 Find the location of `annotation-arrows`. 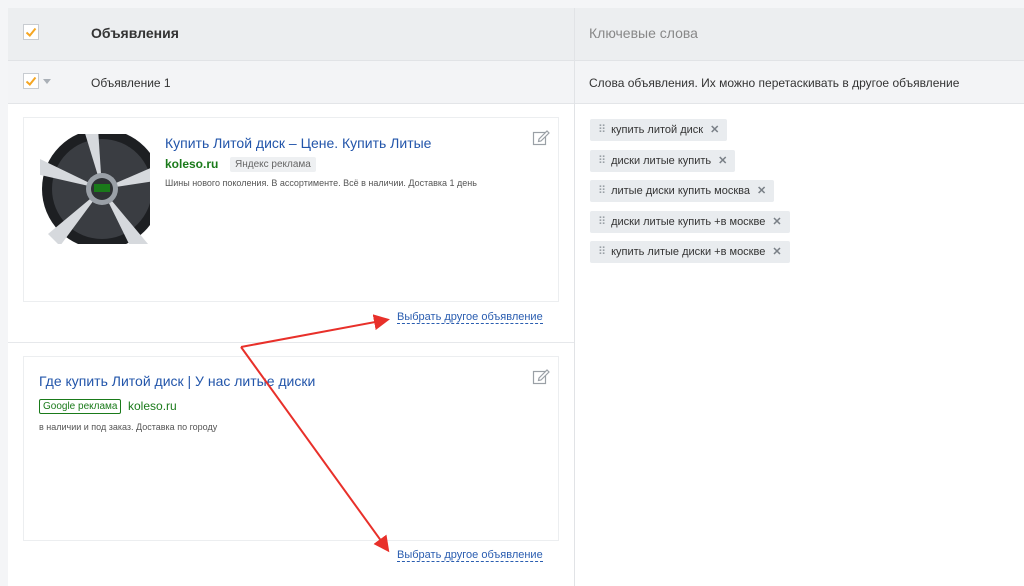

annotation-arrows is located at coordinates (315, 433).